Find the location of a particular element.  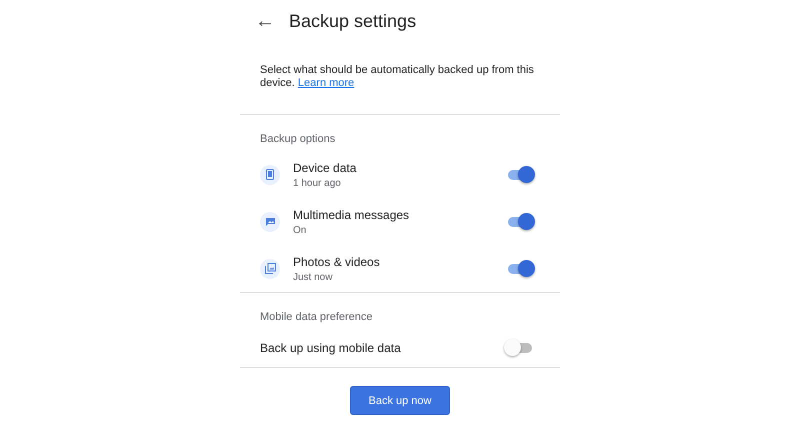

back-button: ← is located at coordinates (272, 21).